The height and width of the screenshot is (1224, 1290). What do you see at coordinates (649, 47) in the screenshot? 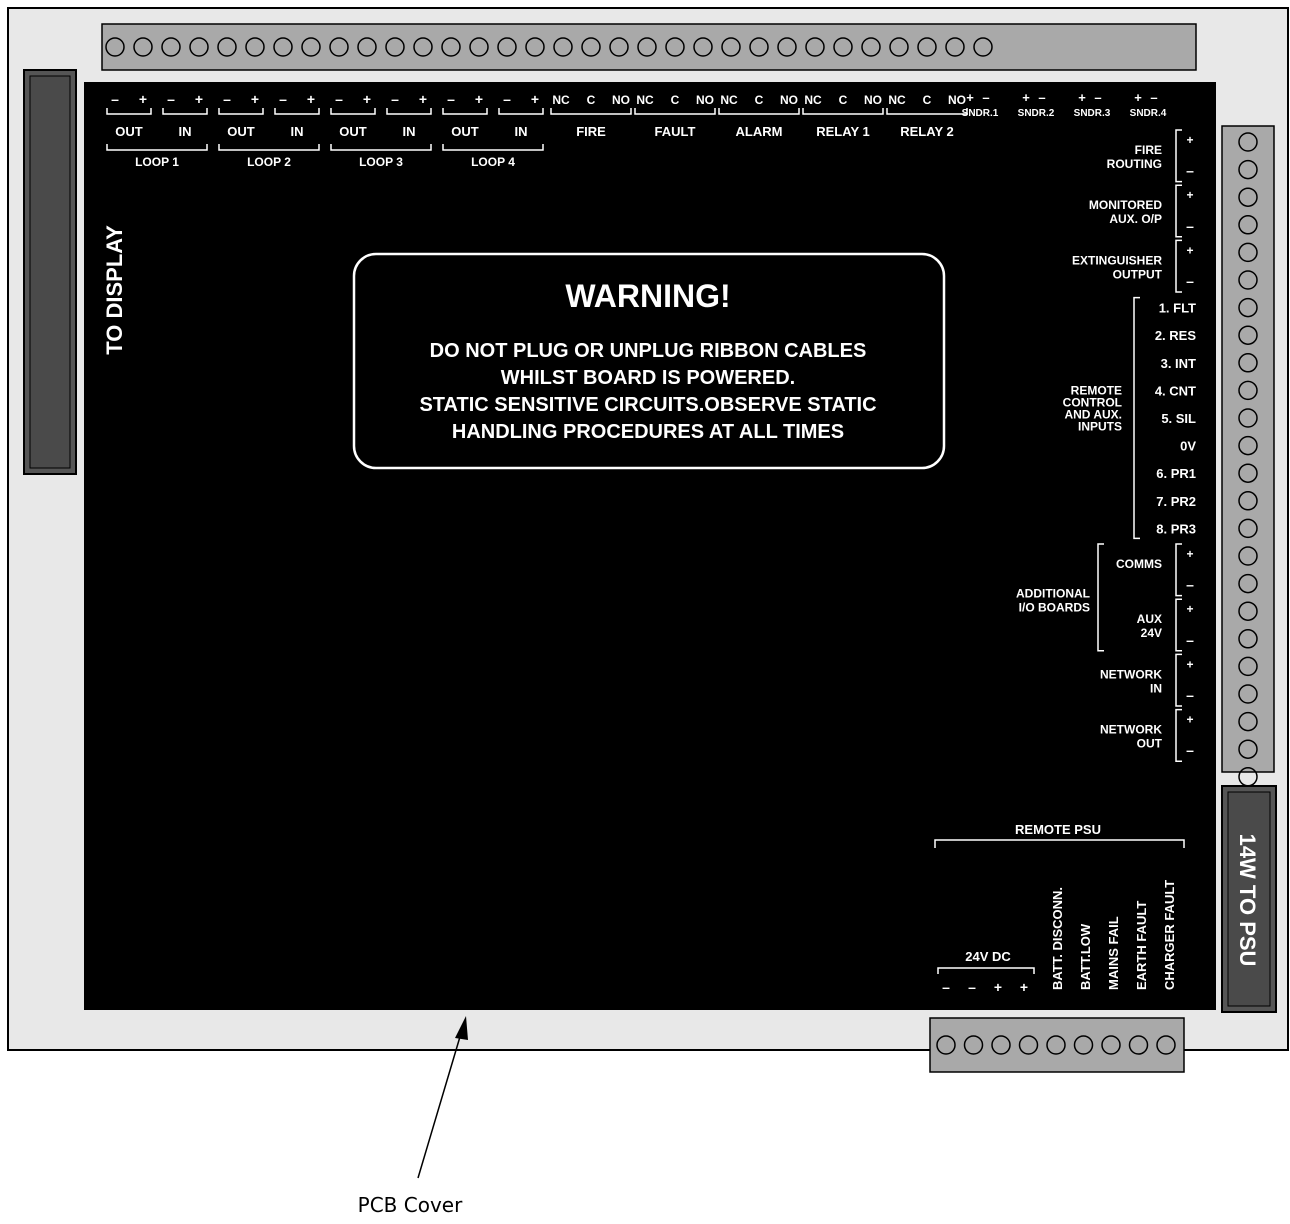
I see `top-terminal-strip` at bounding box center [649, 47].